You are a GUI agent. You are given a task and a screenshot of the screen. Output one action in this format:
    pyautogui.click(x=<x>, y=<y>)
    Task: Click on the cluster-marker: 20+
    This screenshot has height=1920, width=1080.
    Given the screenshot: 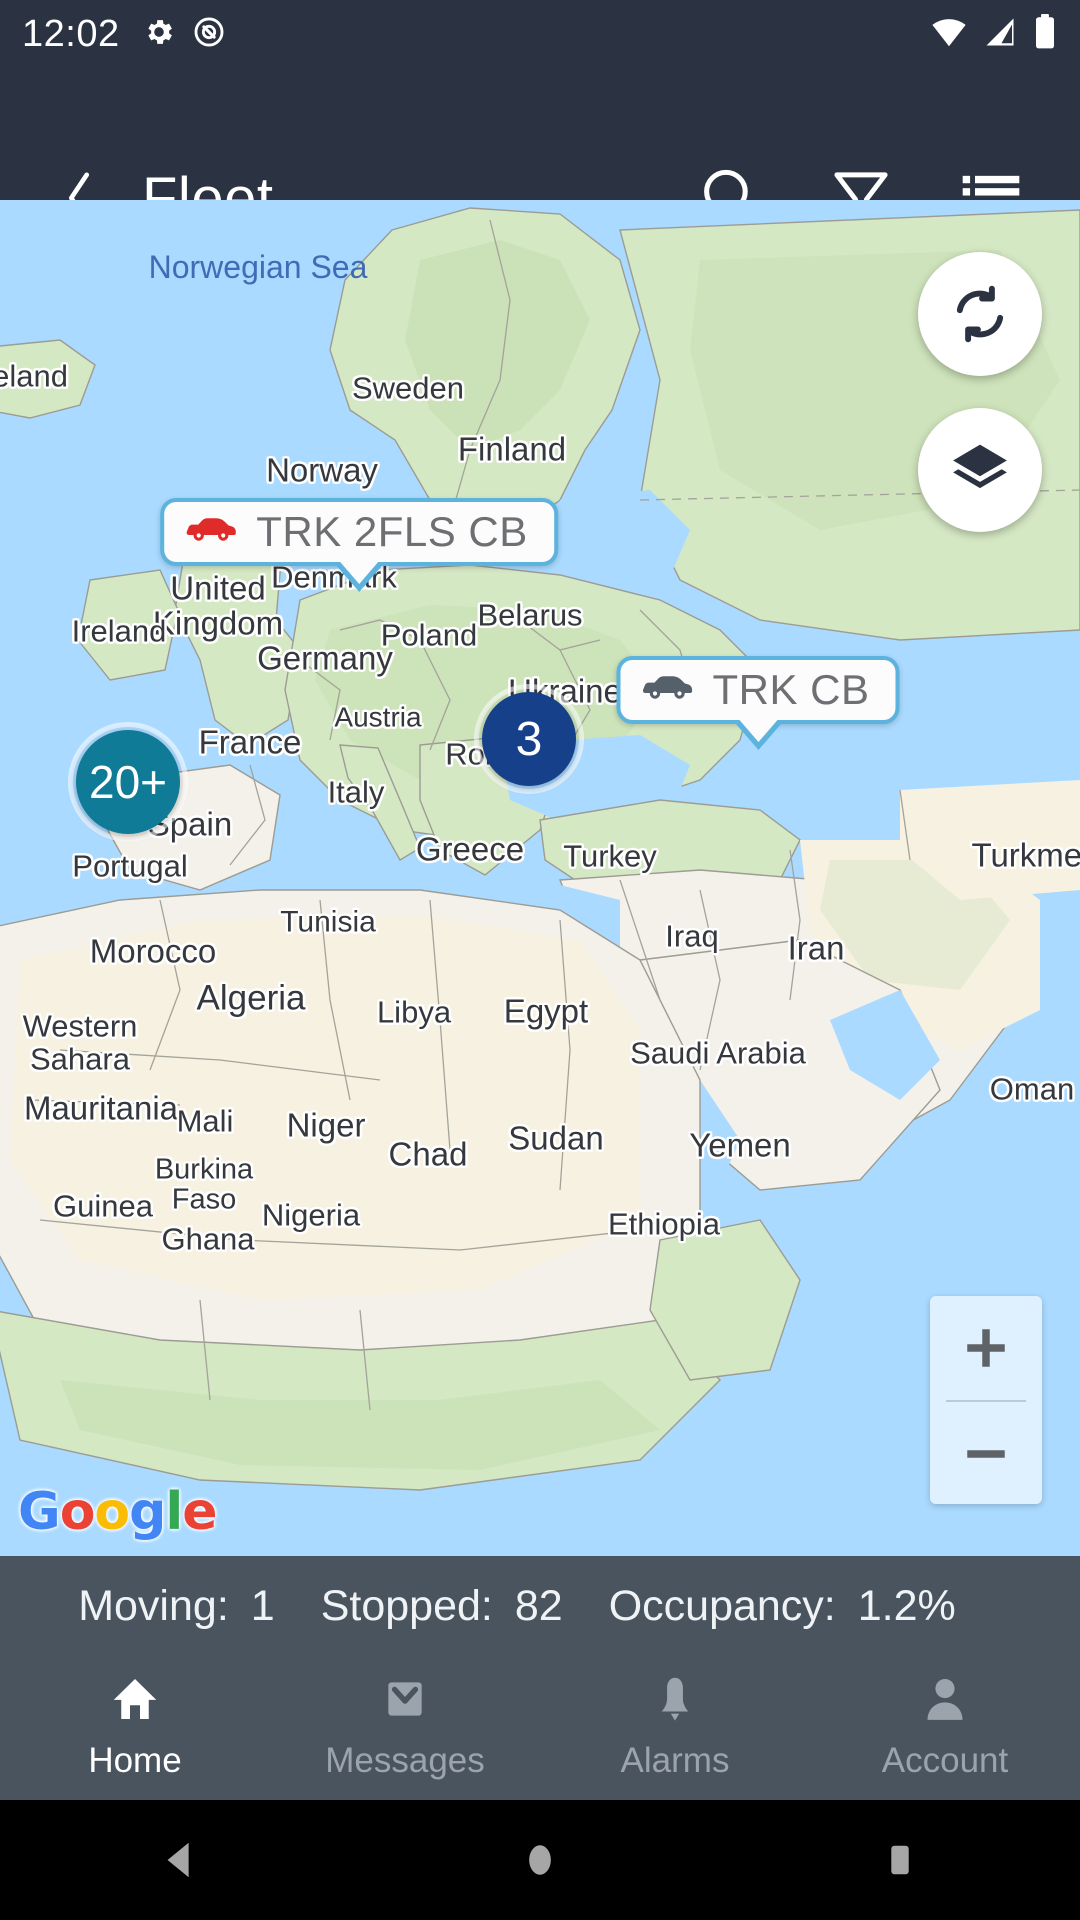 What is the action you would take?
    pyautogui.click(x=128, y=782)
    